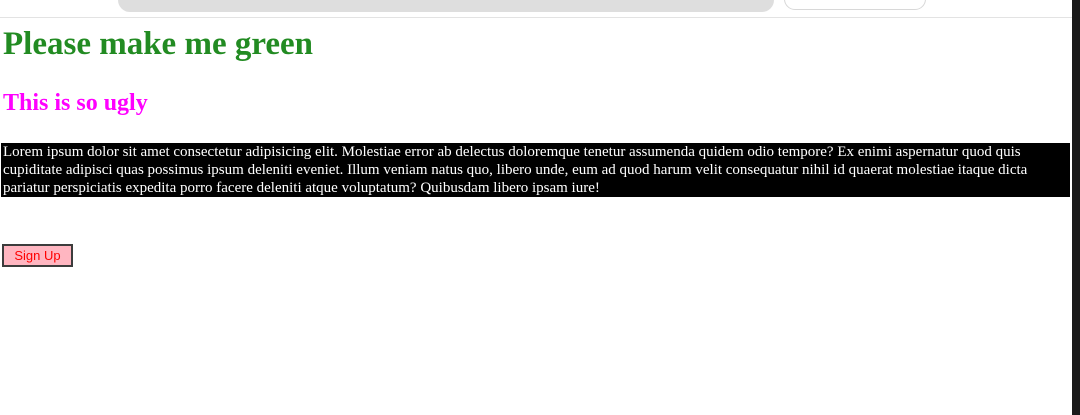 The height and width of the screenshot is (415, 1080). I want to click on page-heading-green: Please make me green, so click(158, 44).